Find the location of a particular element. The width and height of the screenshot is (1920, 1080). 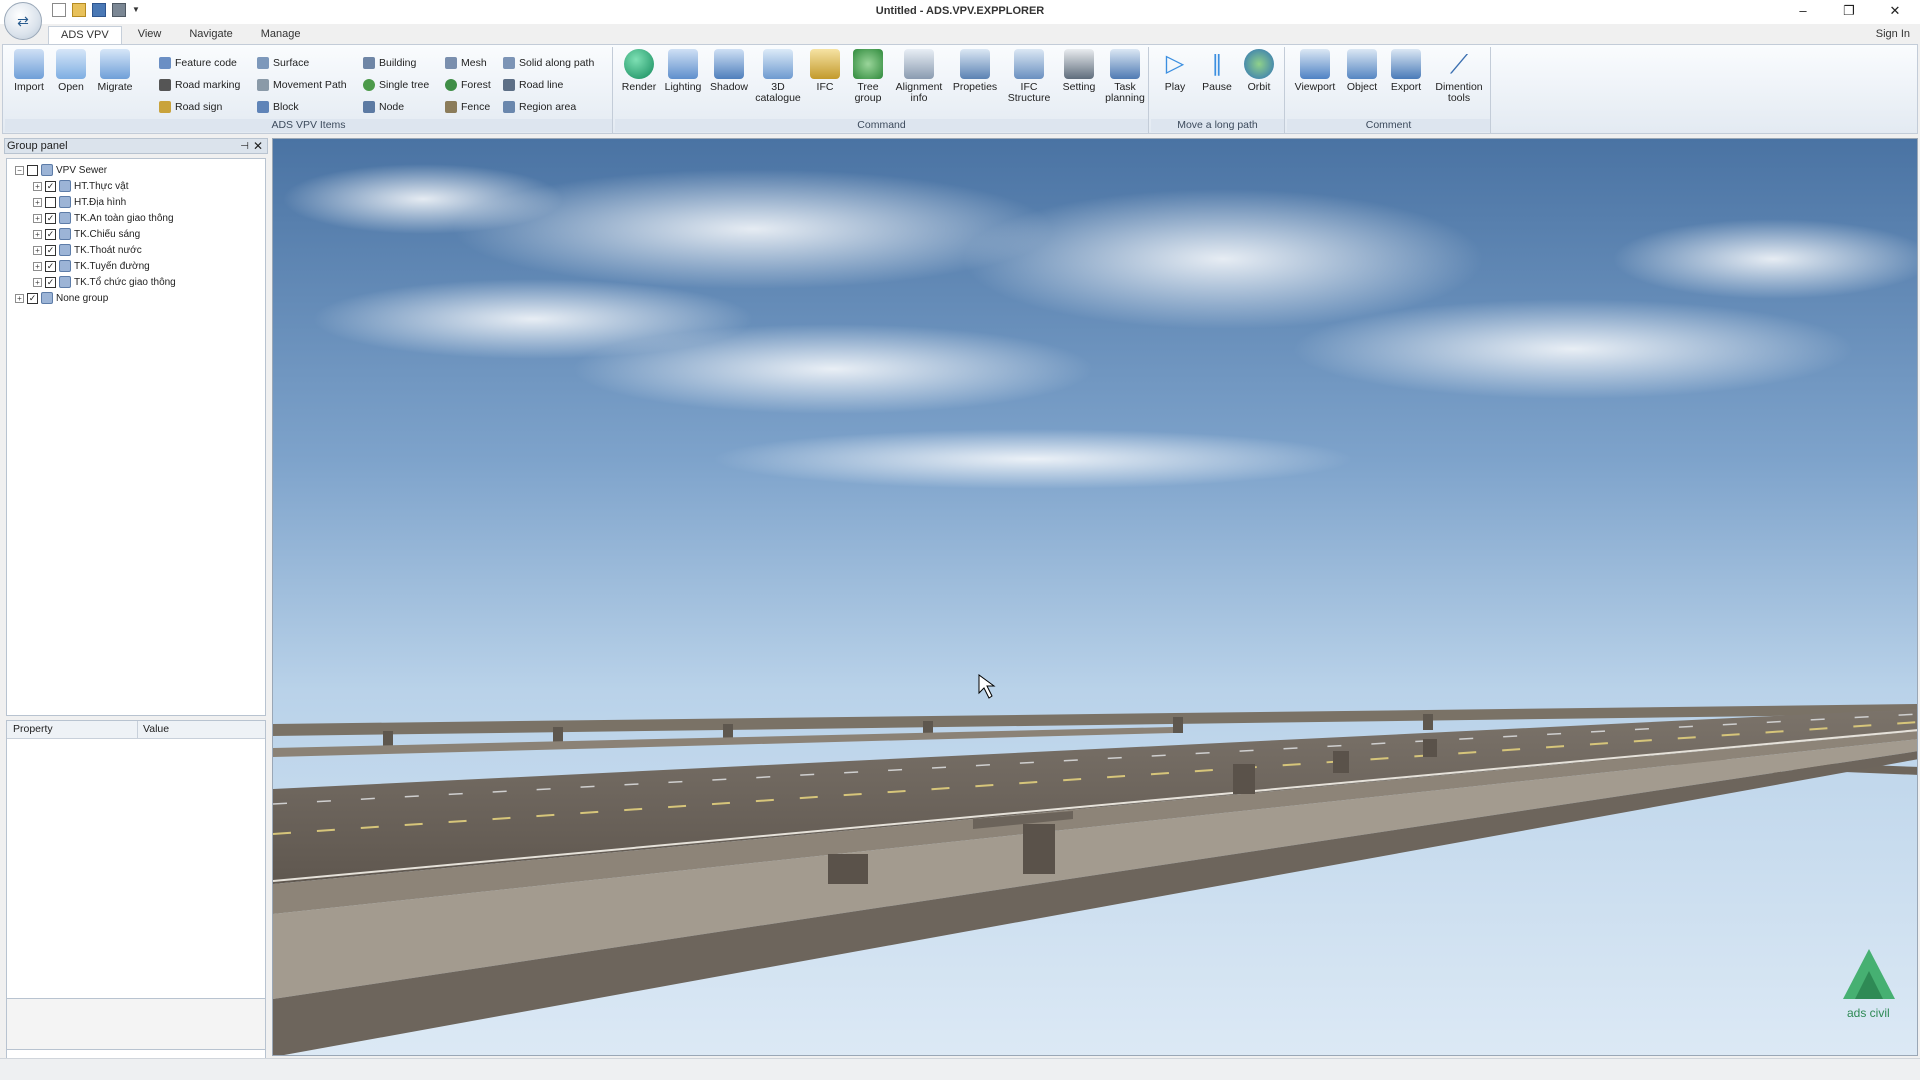

render-button: Render is located at coordinates (639, 71).